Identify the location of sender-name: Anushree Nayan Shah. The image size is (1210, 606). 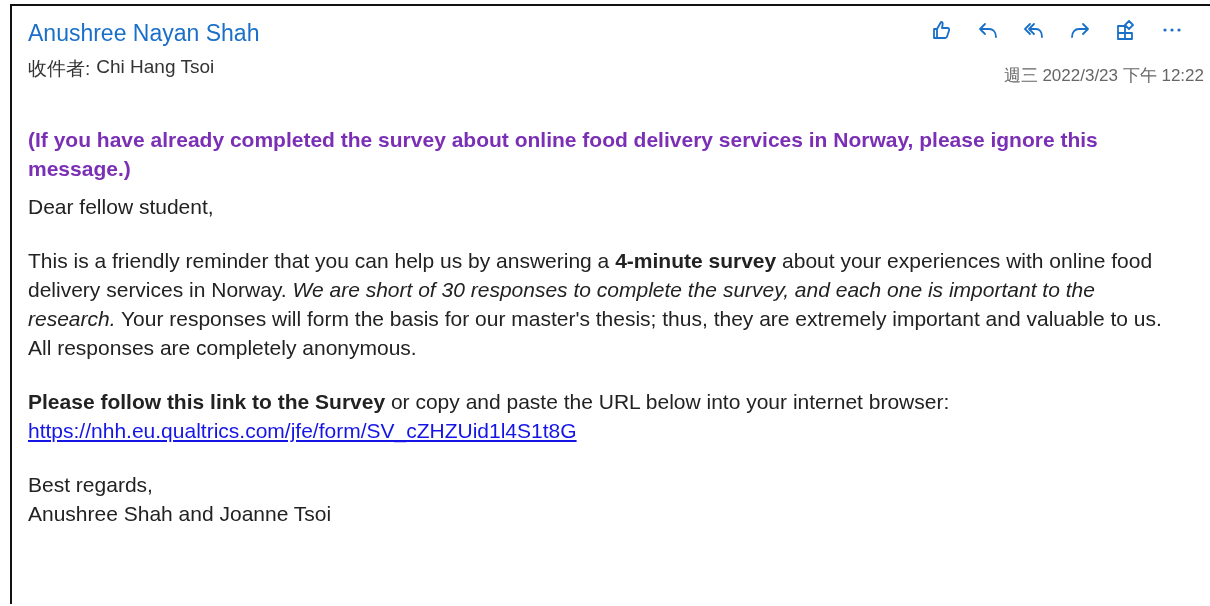
(144, 33).